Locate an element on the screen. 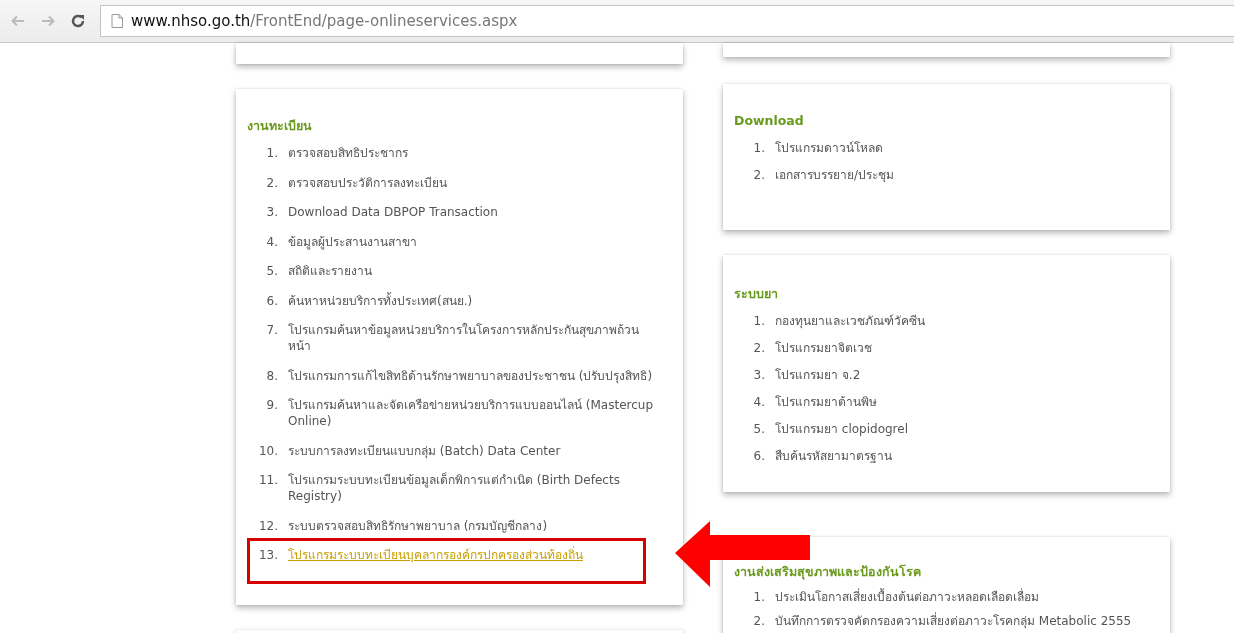 Image resolution: width=1234 pixels, height=633 pixels. service-link: ข้อมูลผู้ประสานงานสาขา is located at coordinates (471, 241).